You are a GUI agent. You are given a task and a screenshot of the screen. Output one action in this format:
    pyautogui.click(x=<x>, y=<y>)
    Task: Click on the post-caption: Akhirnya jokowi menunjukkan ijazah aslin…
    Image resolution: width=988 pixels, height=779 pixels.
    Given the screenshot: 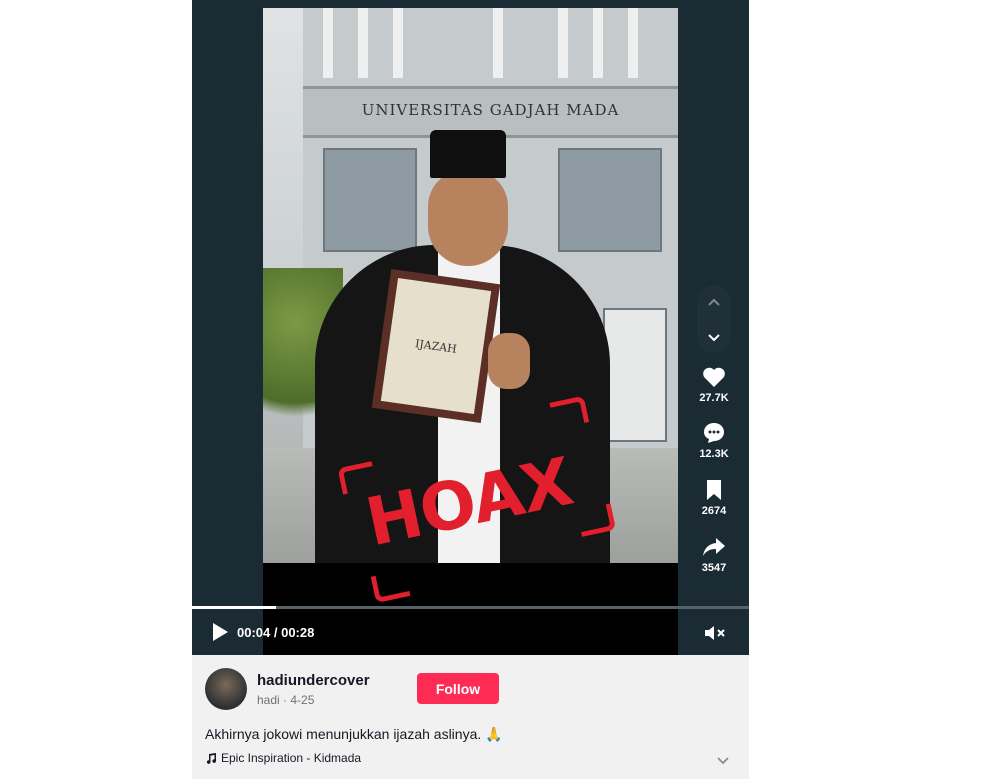 What is the action you would take?
    pyautogui.click(x=354, y=734)
    